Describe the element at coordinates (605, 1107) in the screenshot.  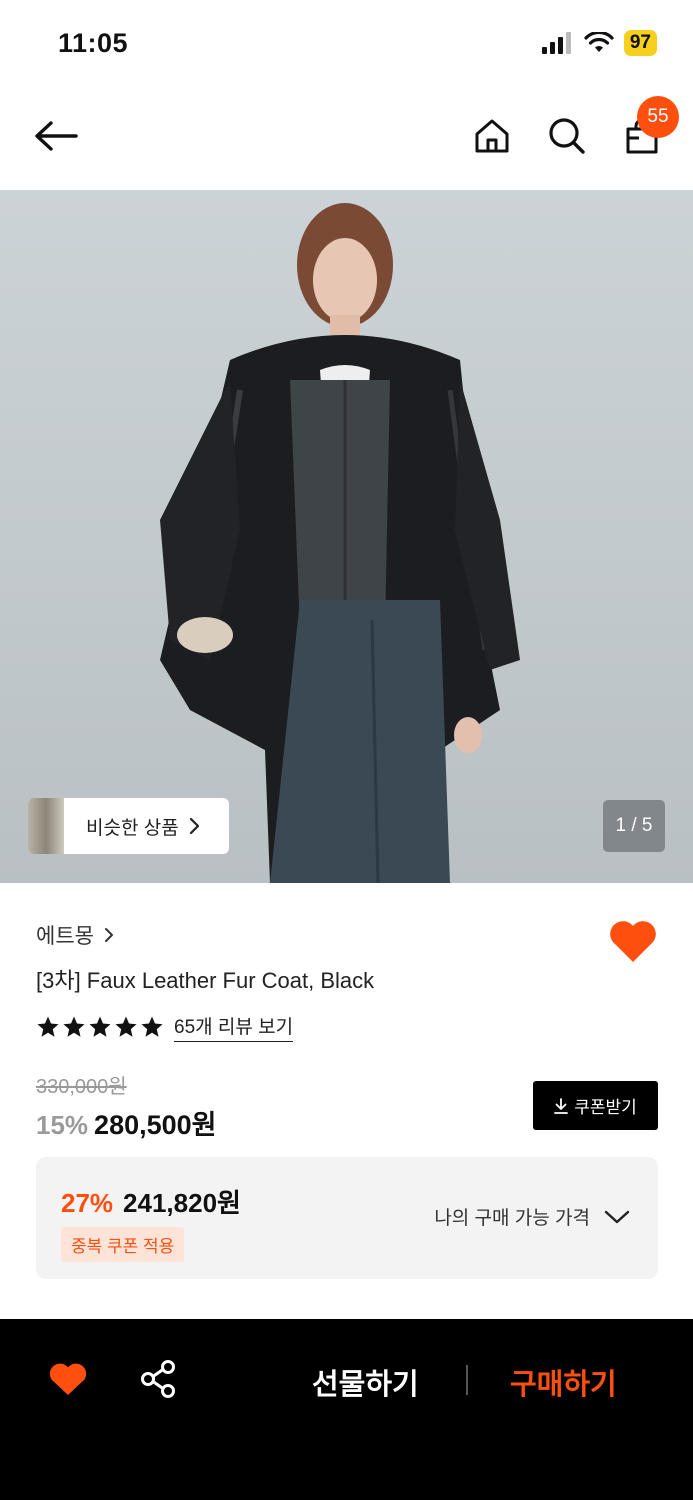
I see `coupon-button-label: 쿠폰받기` at that location.